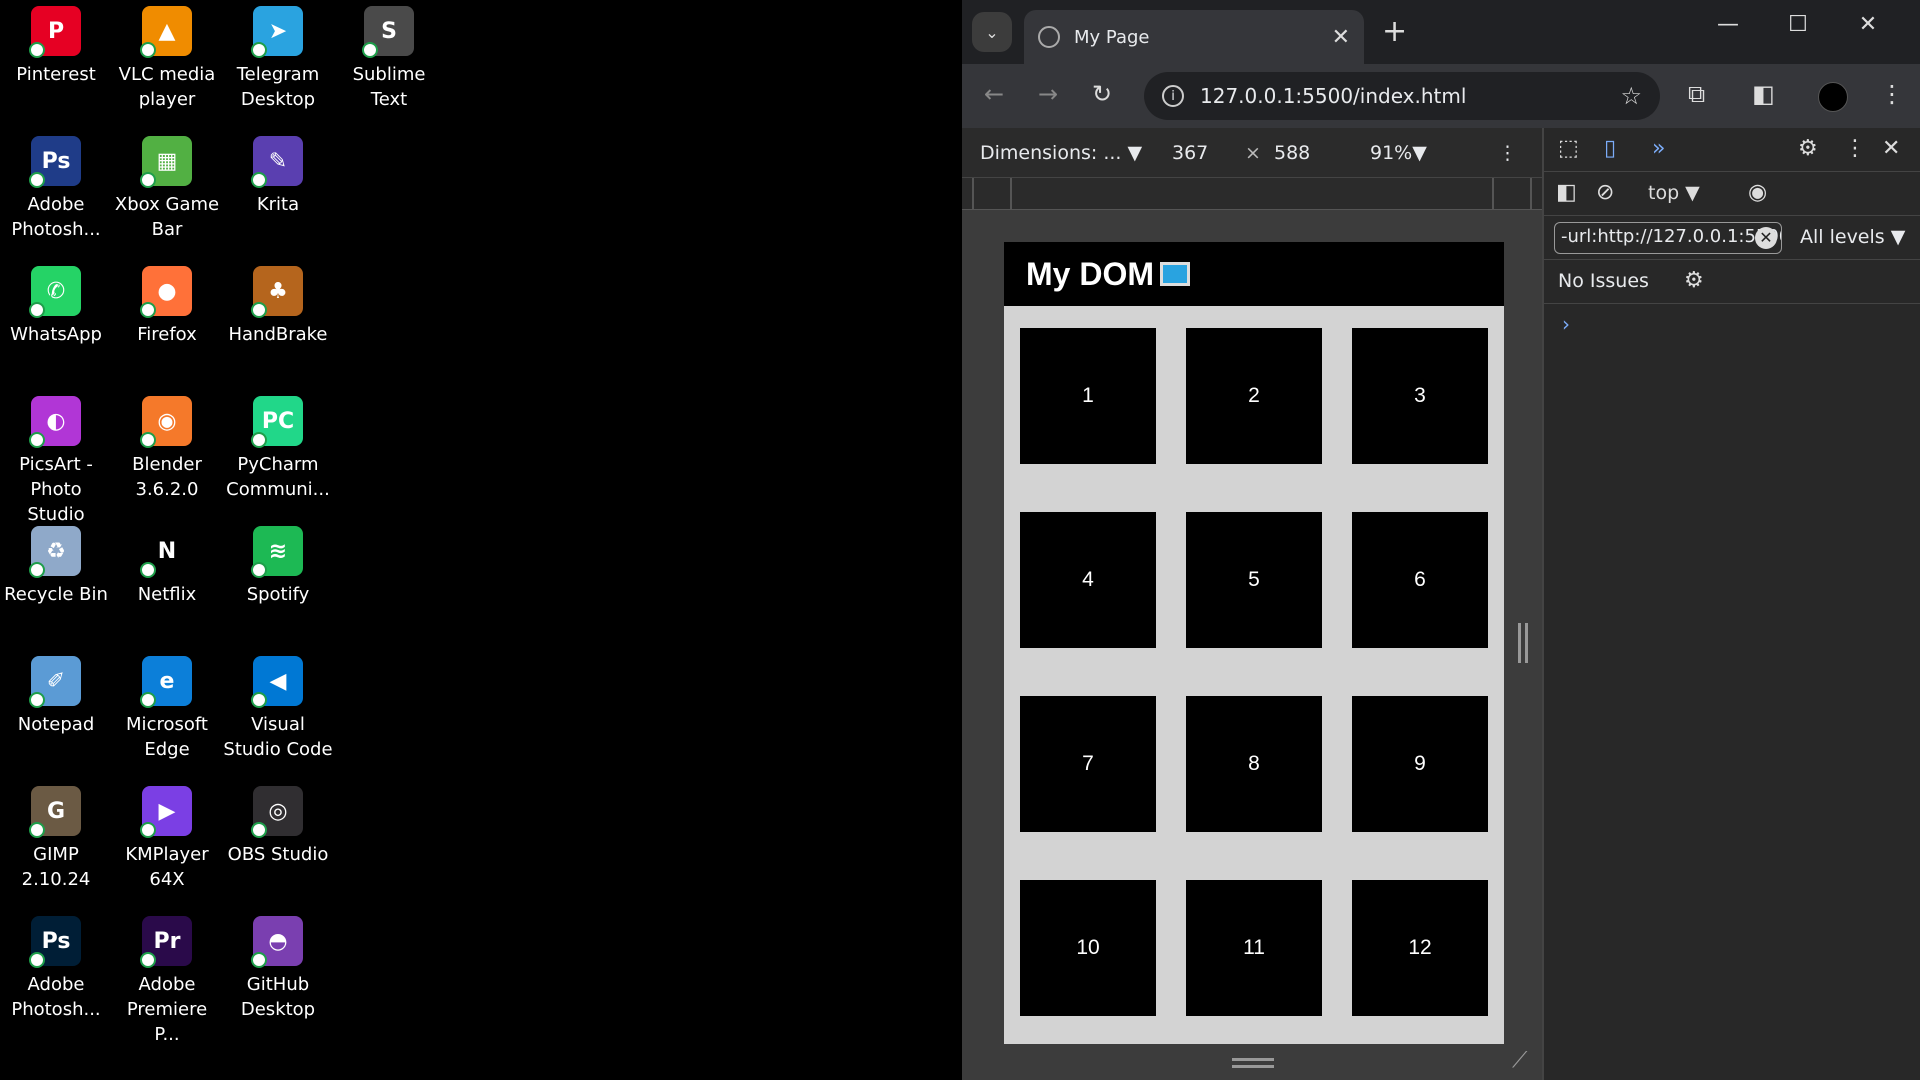  What do you see at coordinates (166, 292) in the screenshot?
I see `app-icon: ●` at bounding box center [166, 292].